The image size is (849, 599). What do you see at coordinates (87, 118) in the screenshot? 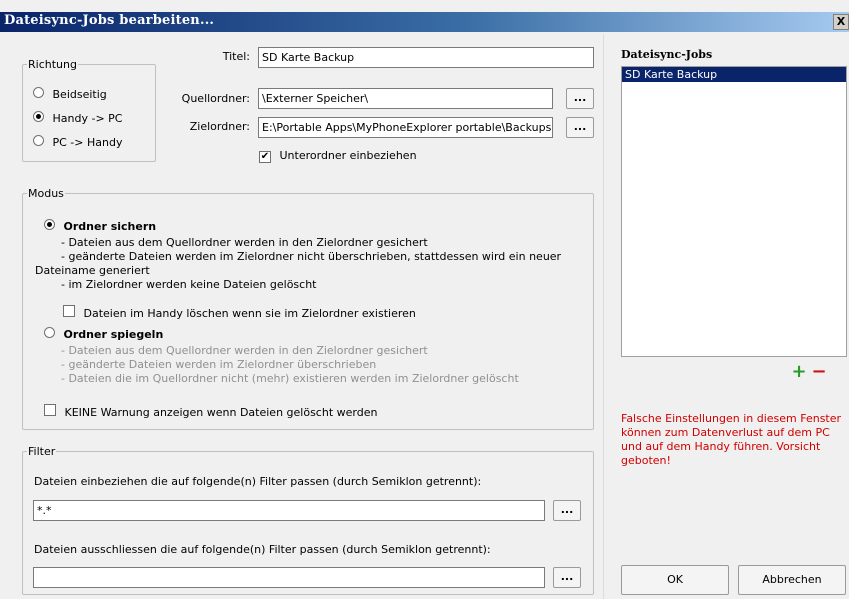
I see `radio-handy-pc-label: Handy -> PC` at bounding box center [87, 118].